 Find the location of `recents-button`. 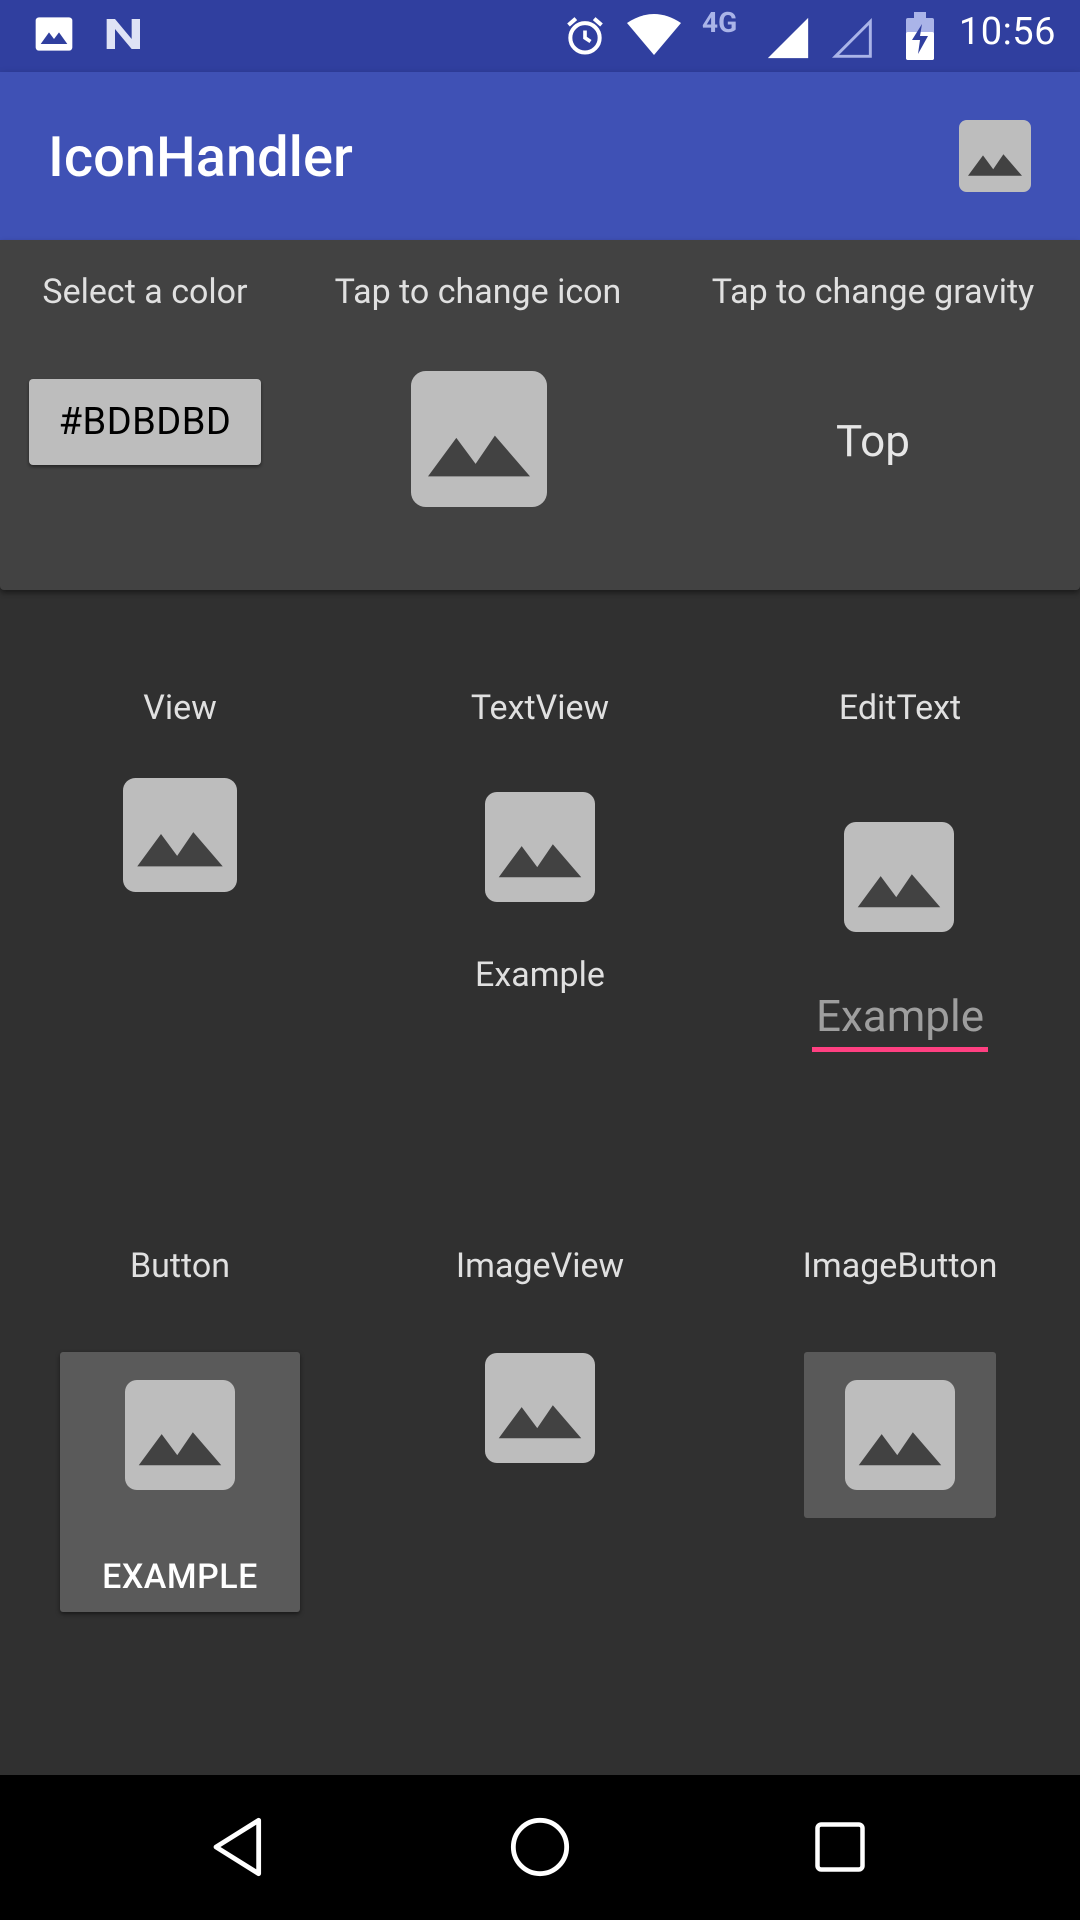

recents-button is located at coordinates (840, 1847).